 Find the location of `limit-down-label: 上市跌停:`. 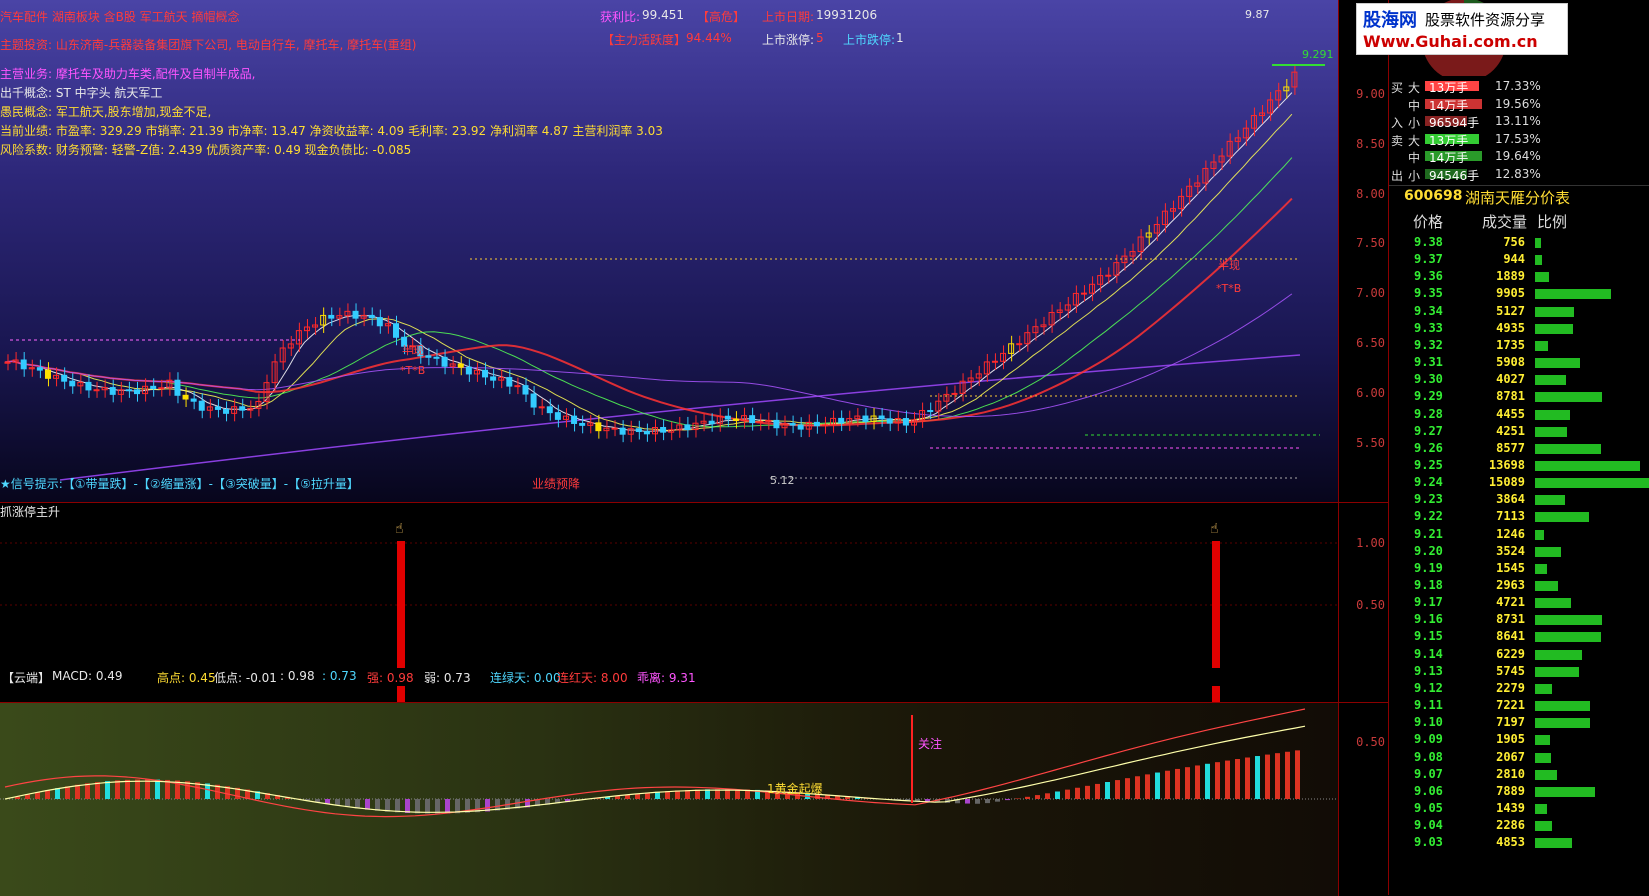

limit-down-label: 上市跌停: is located at coordinates (869, 39).